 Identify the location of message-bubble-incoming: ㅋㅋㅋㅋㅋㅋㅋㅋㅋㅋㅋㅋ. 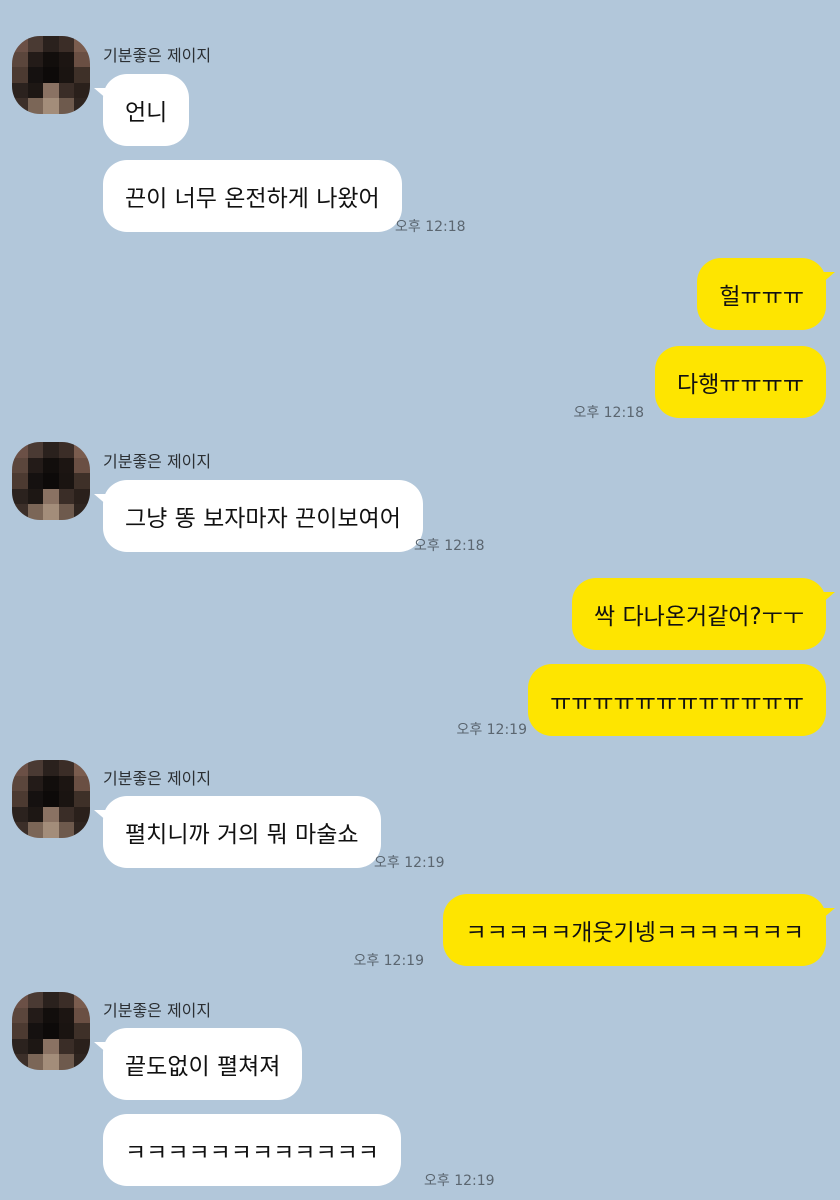
(252, 1150).